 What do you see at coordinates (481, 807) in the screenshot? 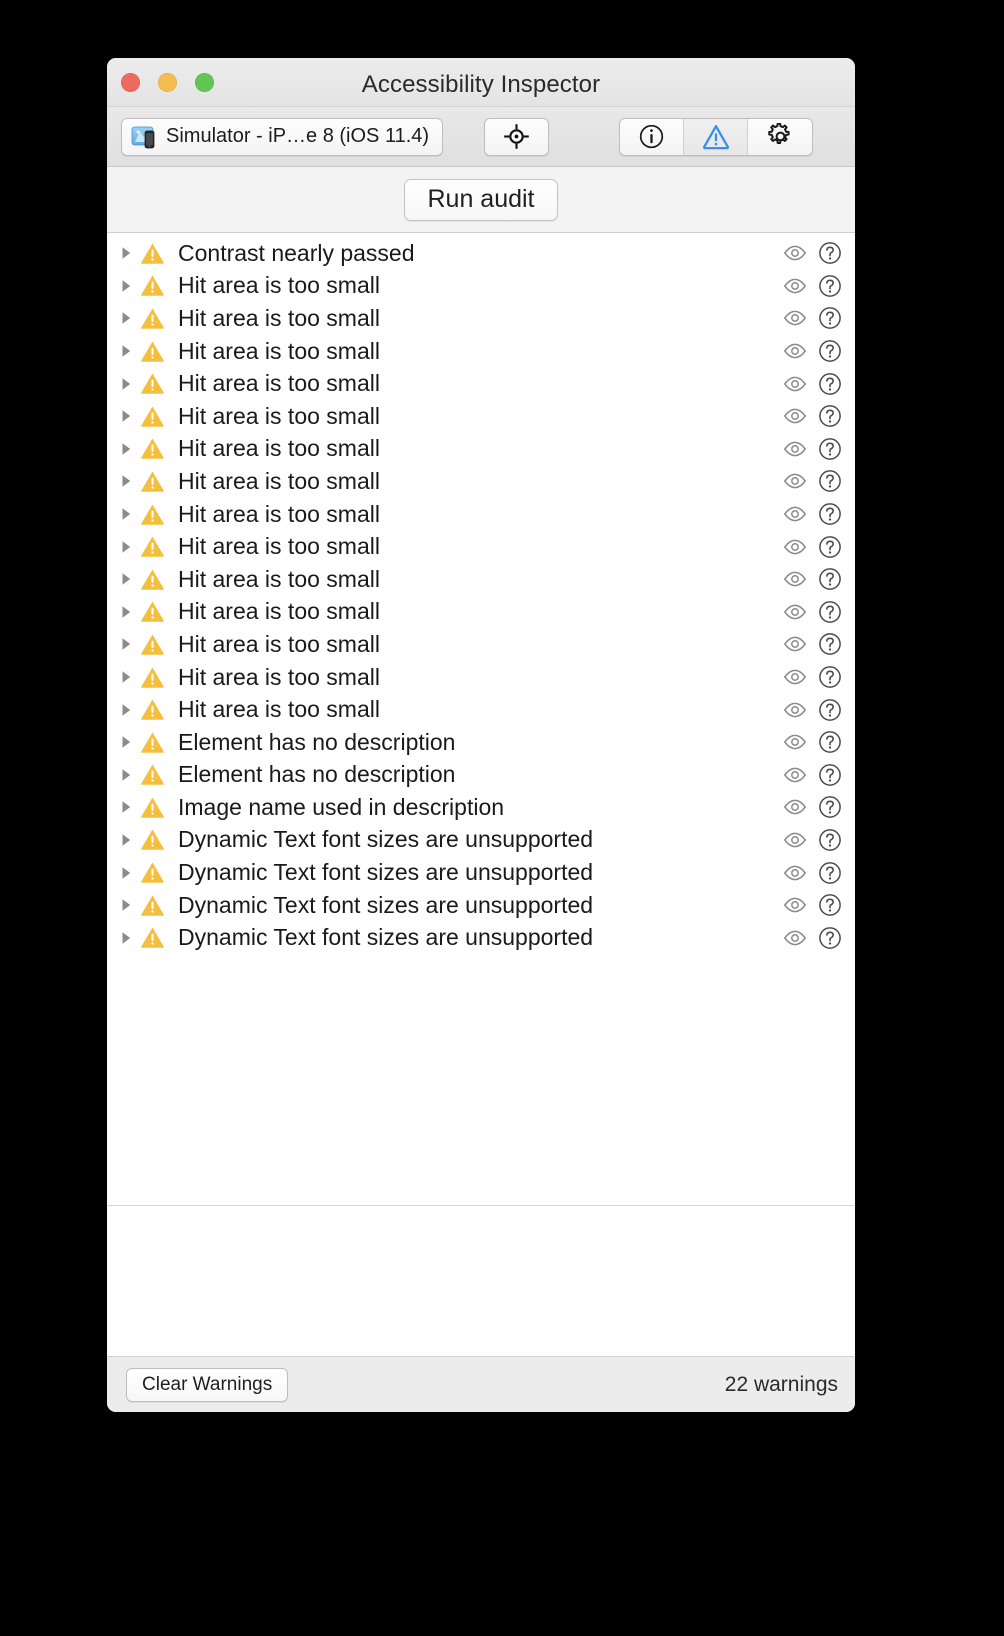
I see `warning-row: Image name used in description` at bounding box center [481, 807].